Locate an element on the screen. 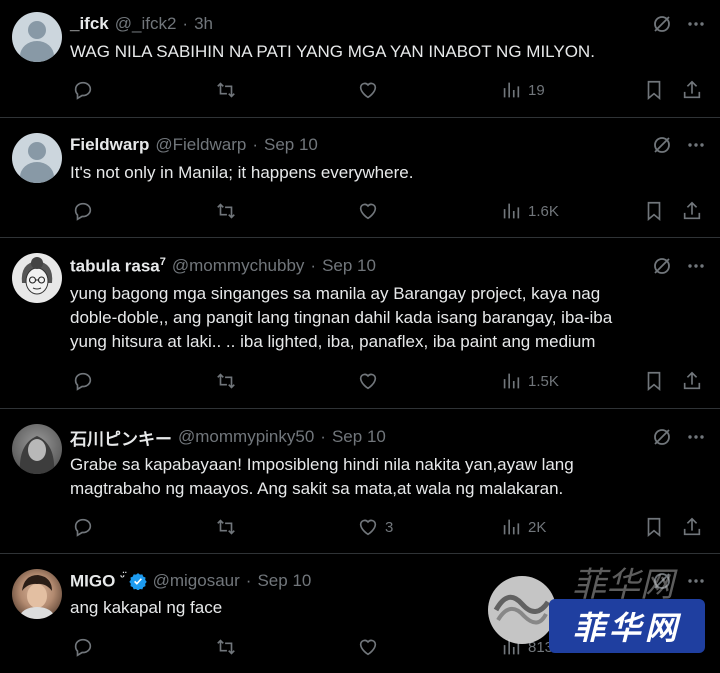 This screenshot has height=673, width=720. verified-badge-icon is located at coordinates (137, 581).